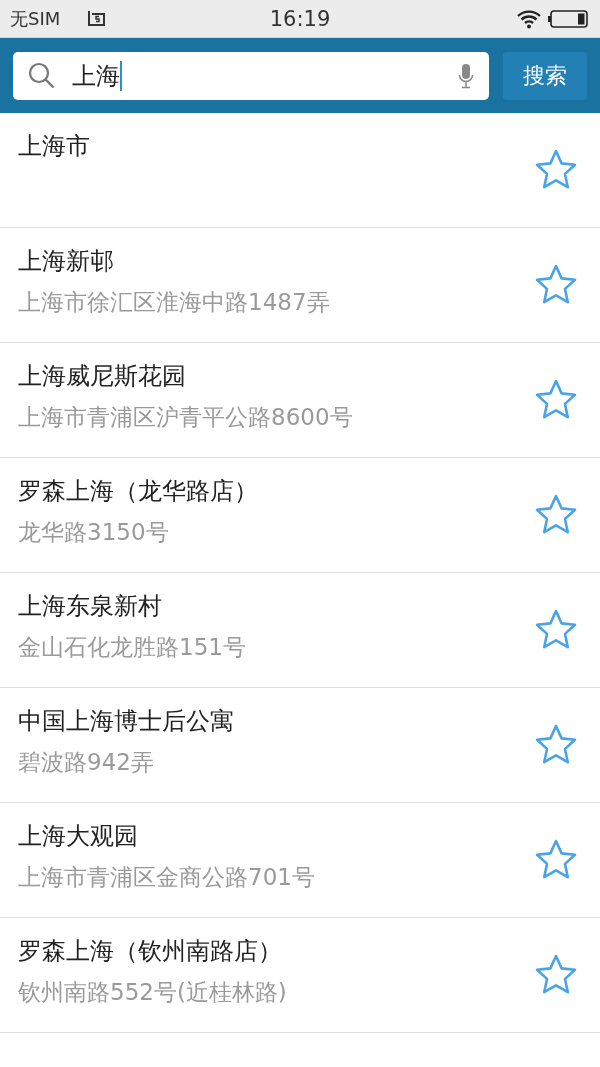 Image resolution: width=600 pixels, height=1067 pixels. I want to click on place-name: 上海东泉新村, so click(90, 606).